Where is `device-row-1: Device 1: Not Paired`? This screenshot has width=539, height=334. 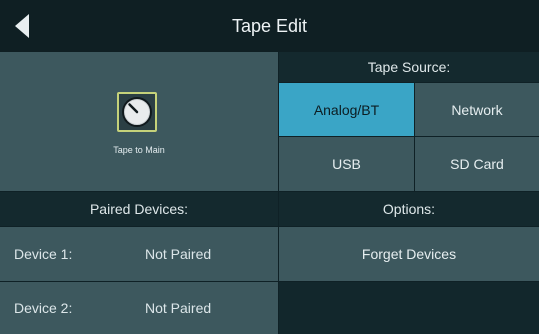
device-row-1: Device 1: Not Paired is located at coordinates (139, 254).